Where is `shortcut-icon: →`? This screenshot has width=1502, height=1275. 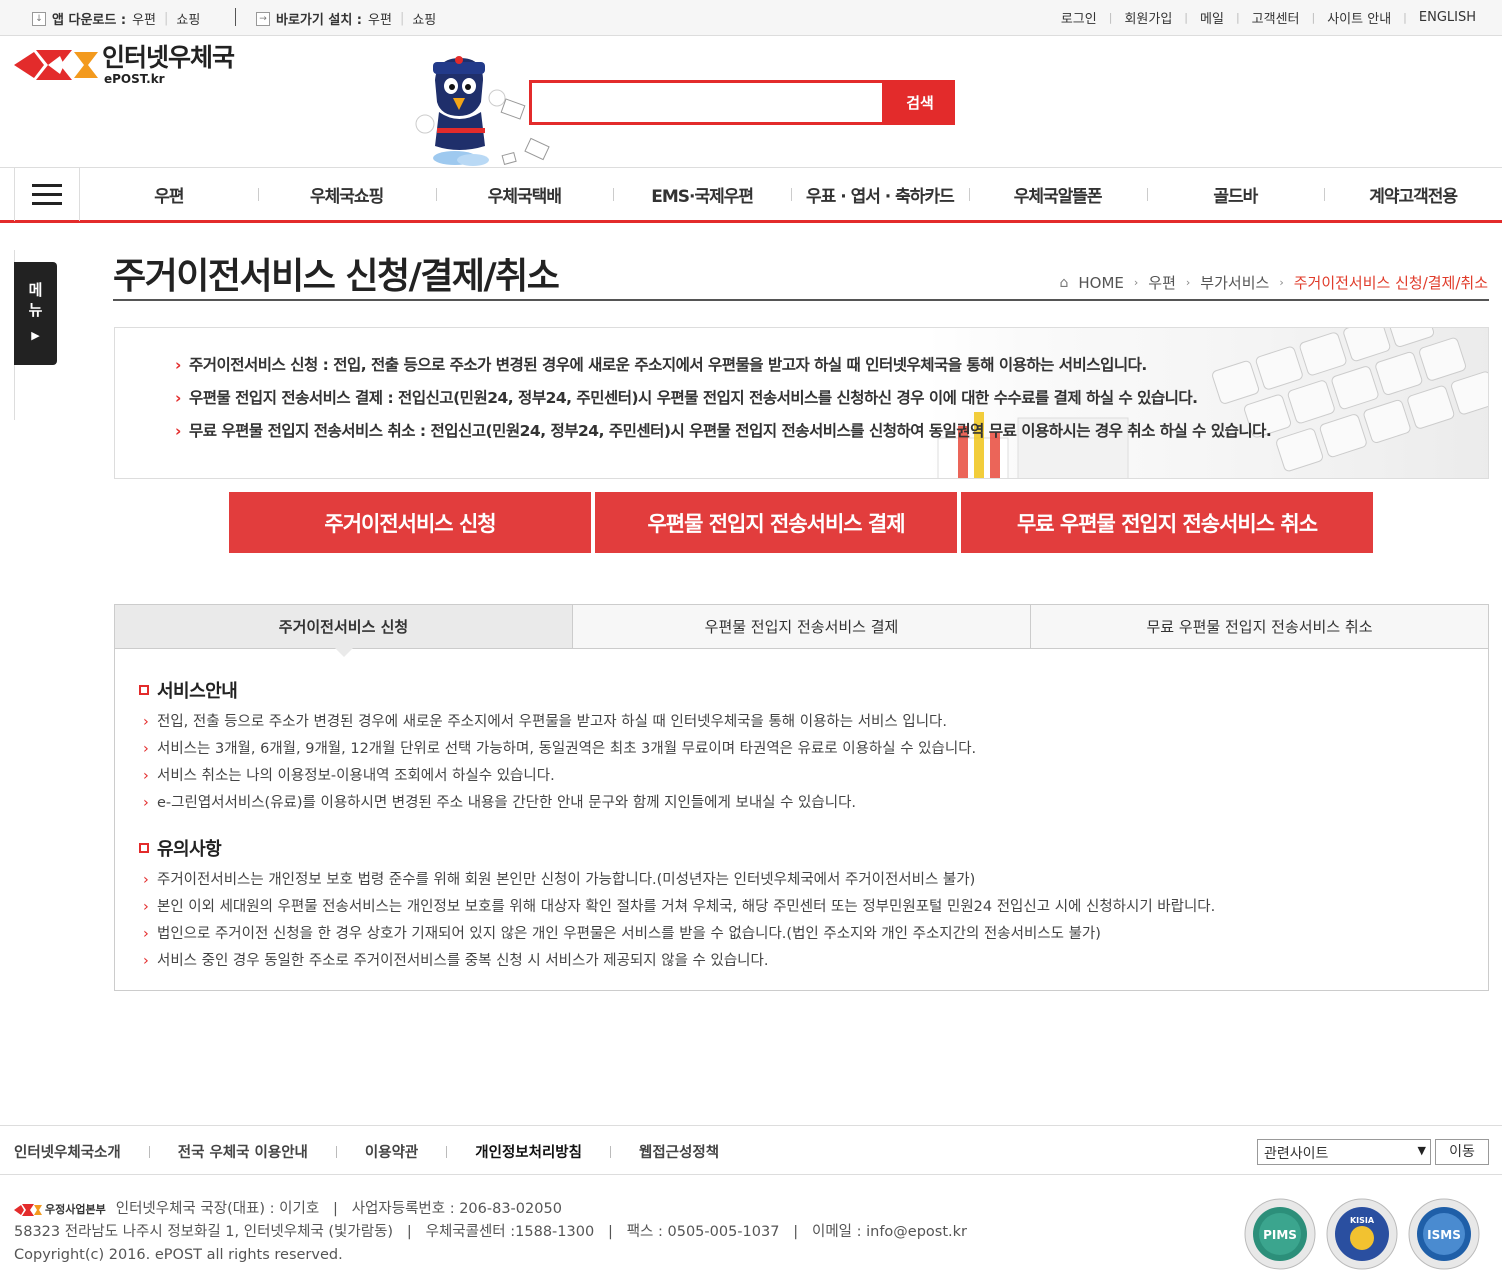 shortcut-icon: → is located at coordinates (263, 18).